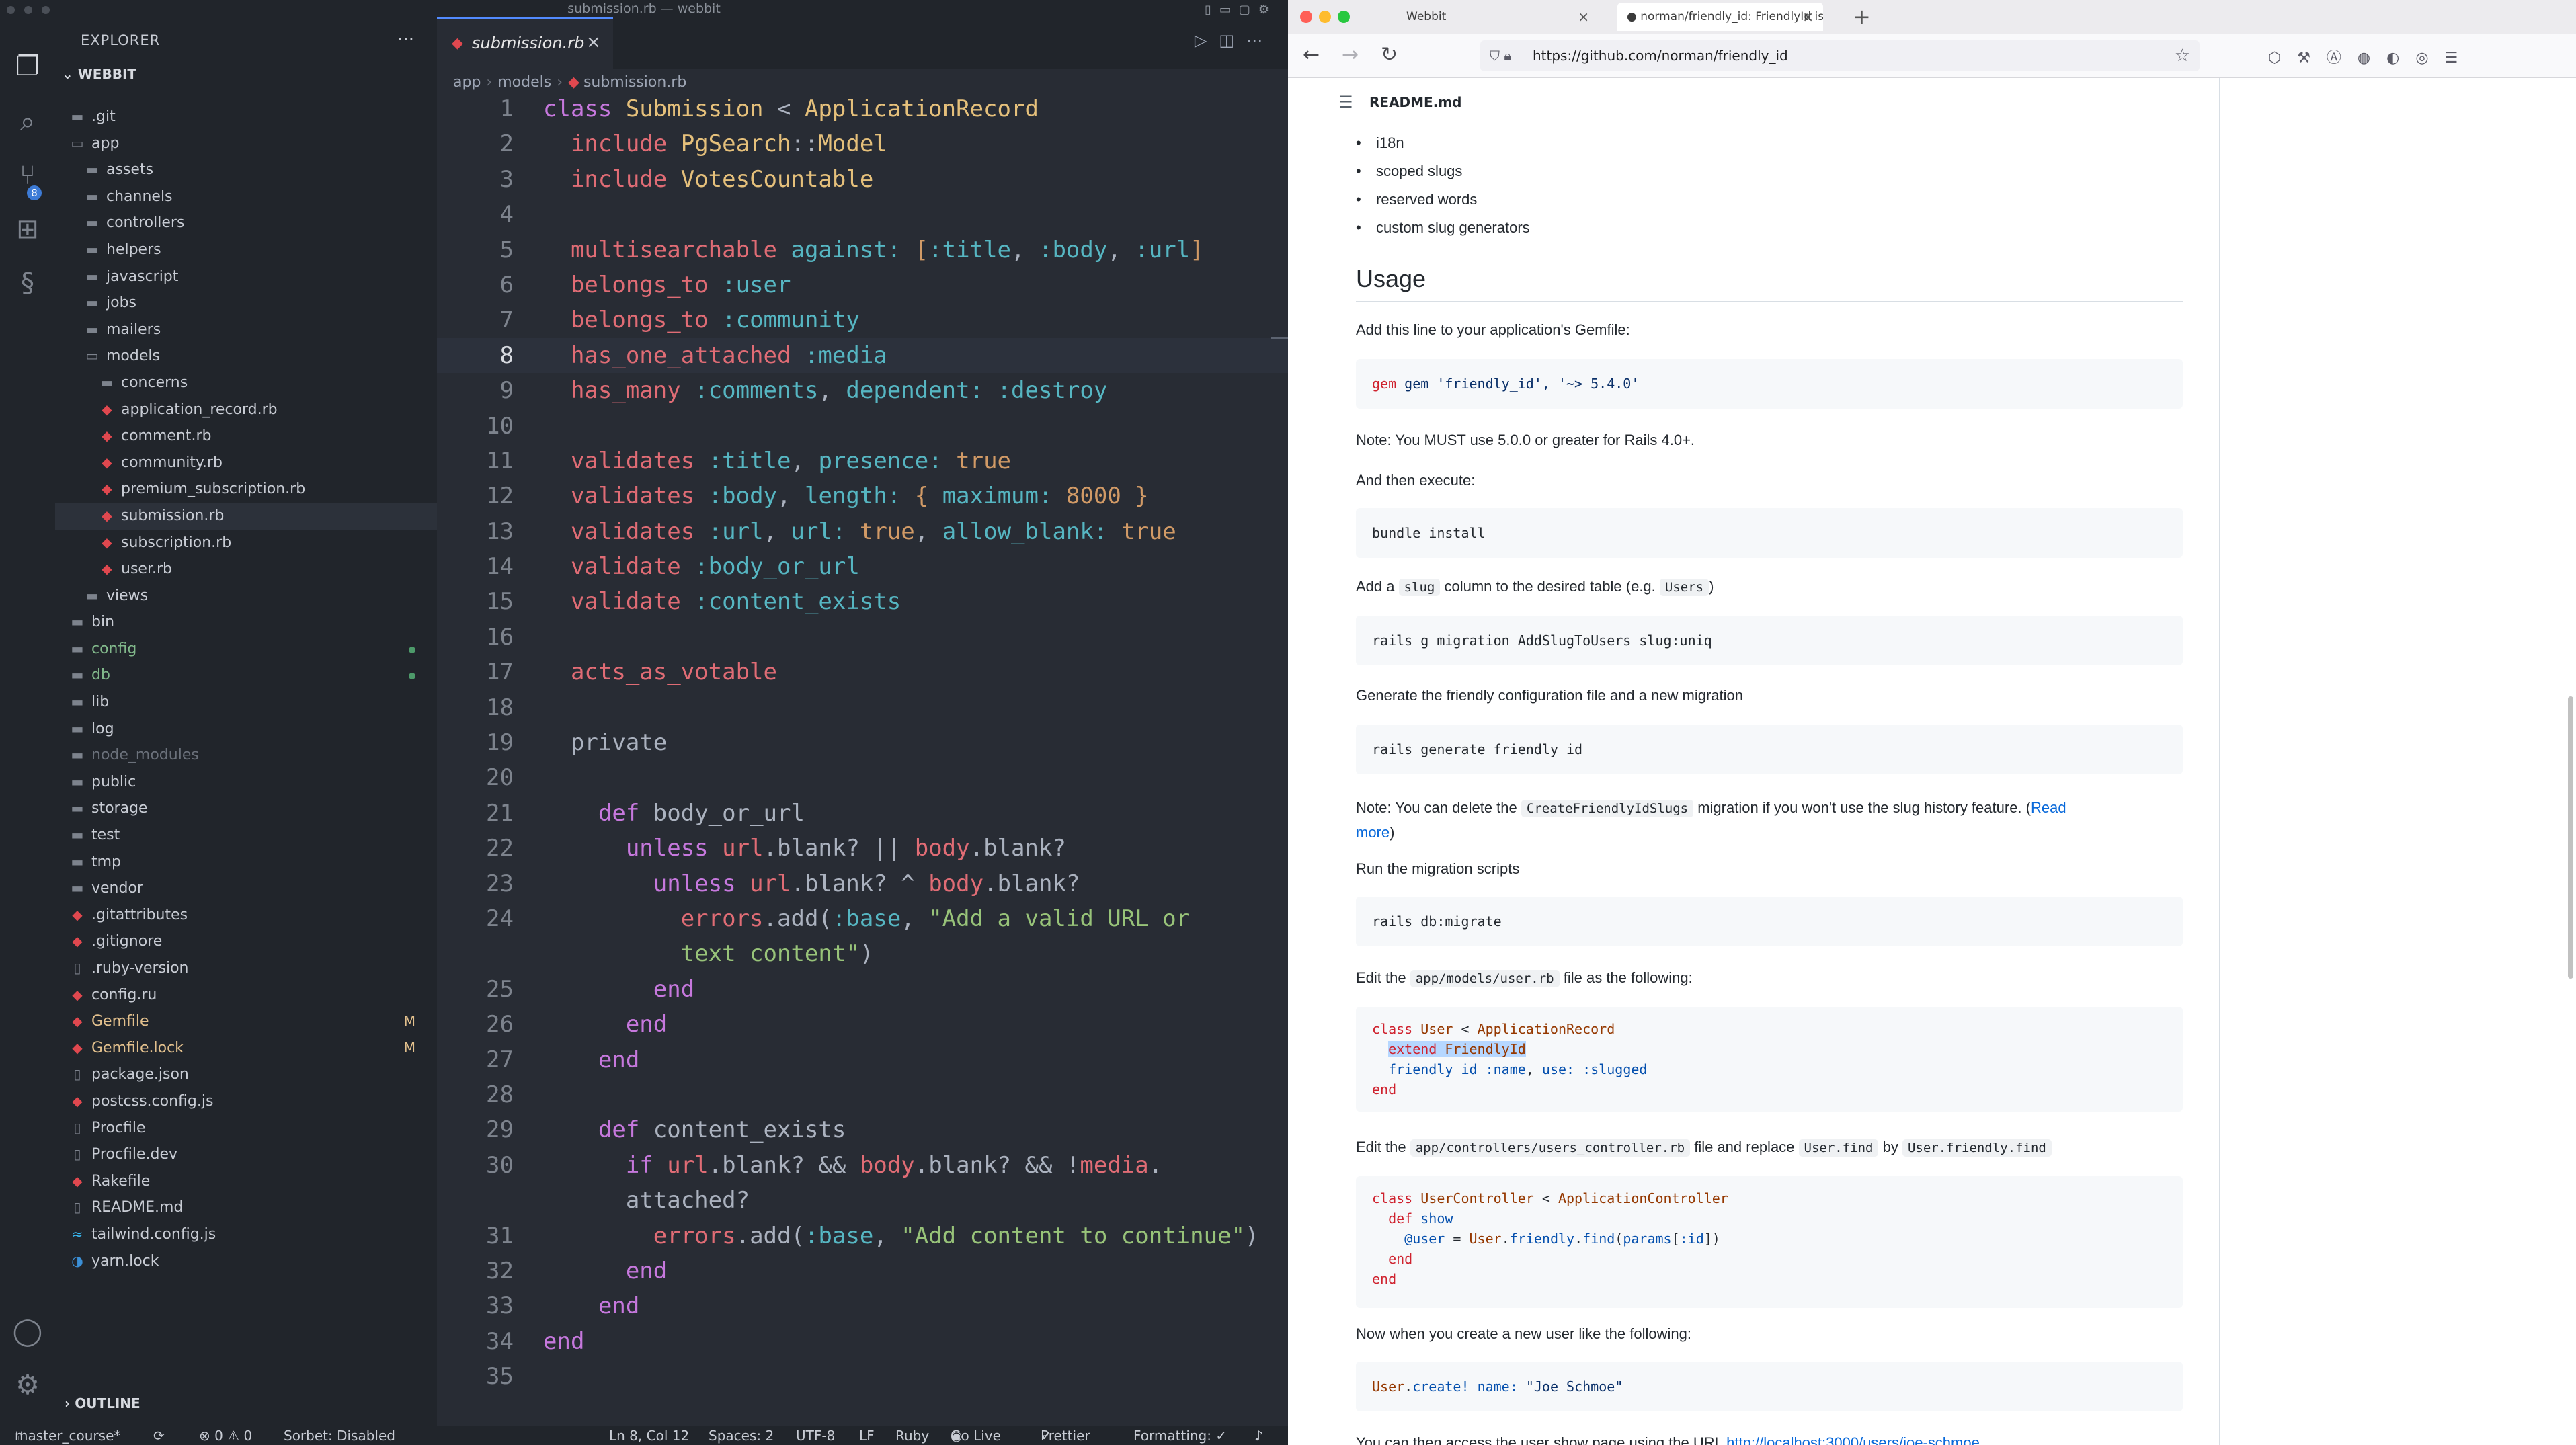 The width and height of the screenshot is (2576, 1445). Describe the element at coordinates (246, 436) in the screenshot. I see `tree-item: ◆ comment.rb` at that location.